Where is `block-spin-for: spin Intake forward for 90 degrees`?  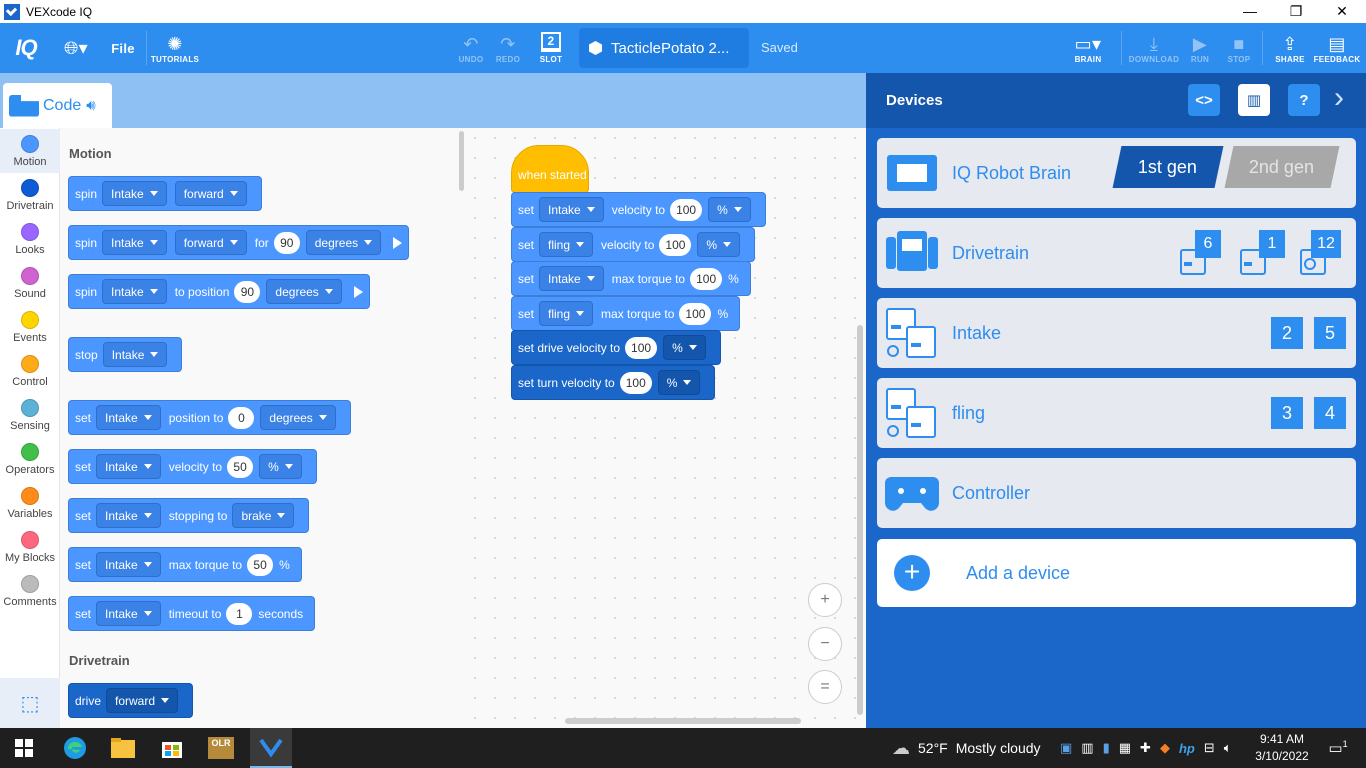
block-spin-for: spin Intake forward for 90 degrees is located at coordinates (239, 242).